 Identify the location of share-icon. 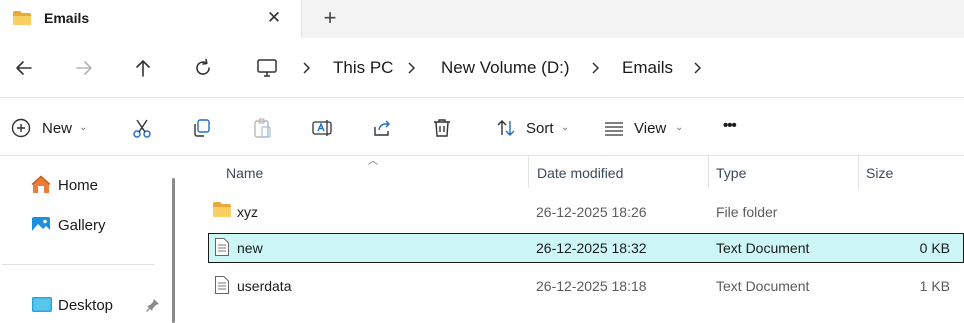
(382, 128).